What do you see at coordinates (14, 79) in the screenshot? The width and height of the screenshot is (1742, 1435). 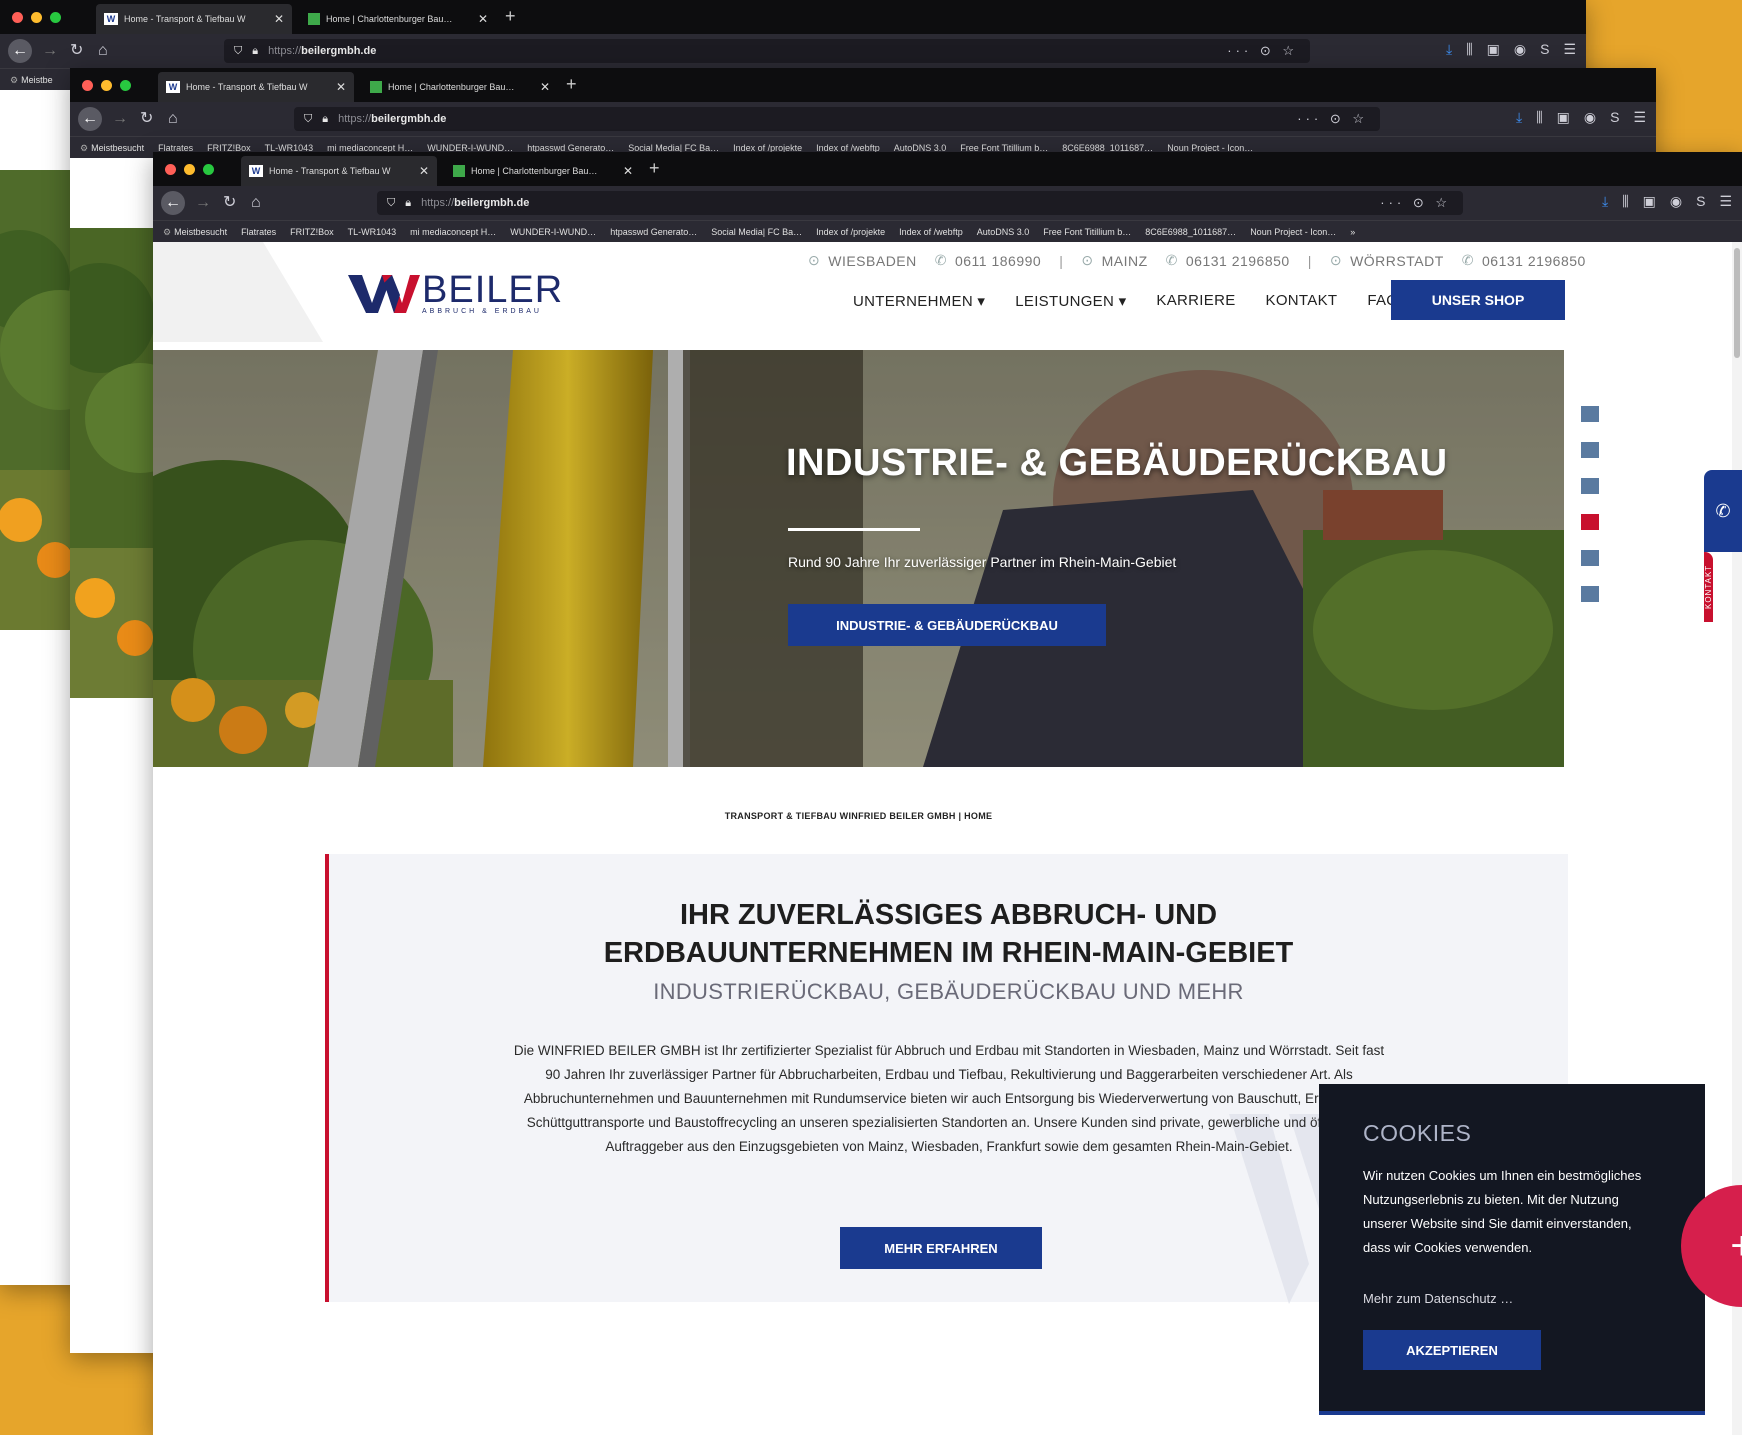 I see `gear-icon: ⚙` at bounding box center [14, 79].